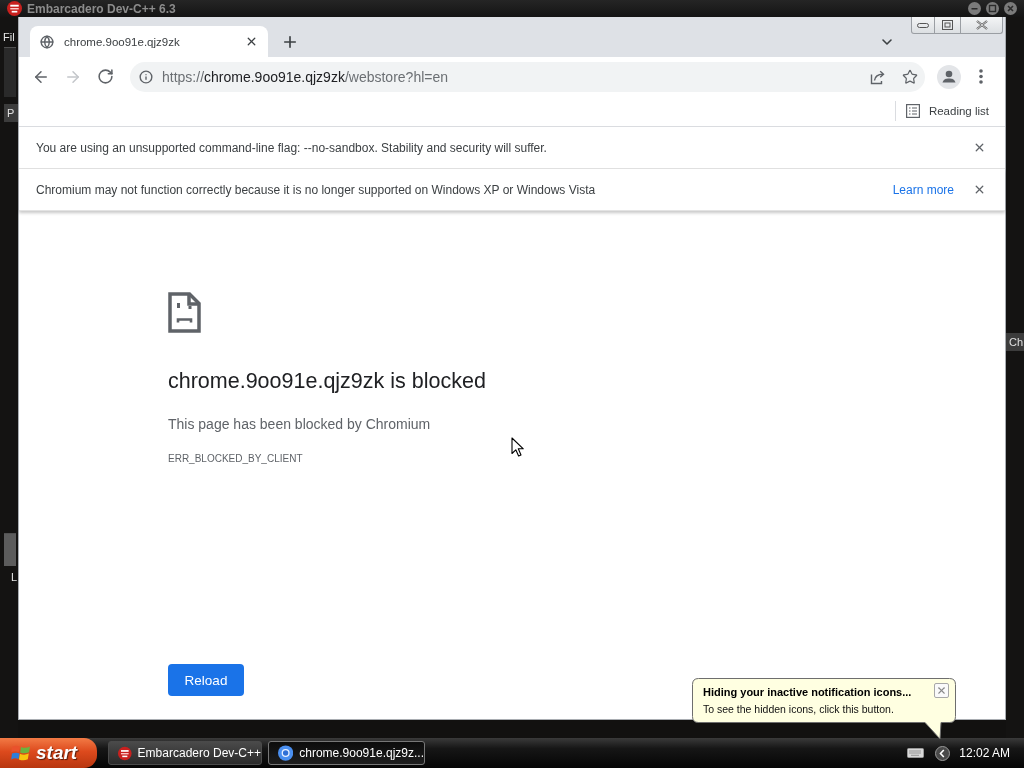 The height and width of the screenshot is (768, 1024). I want to click on more-vertical-icon, so click(981, 76).